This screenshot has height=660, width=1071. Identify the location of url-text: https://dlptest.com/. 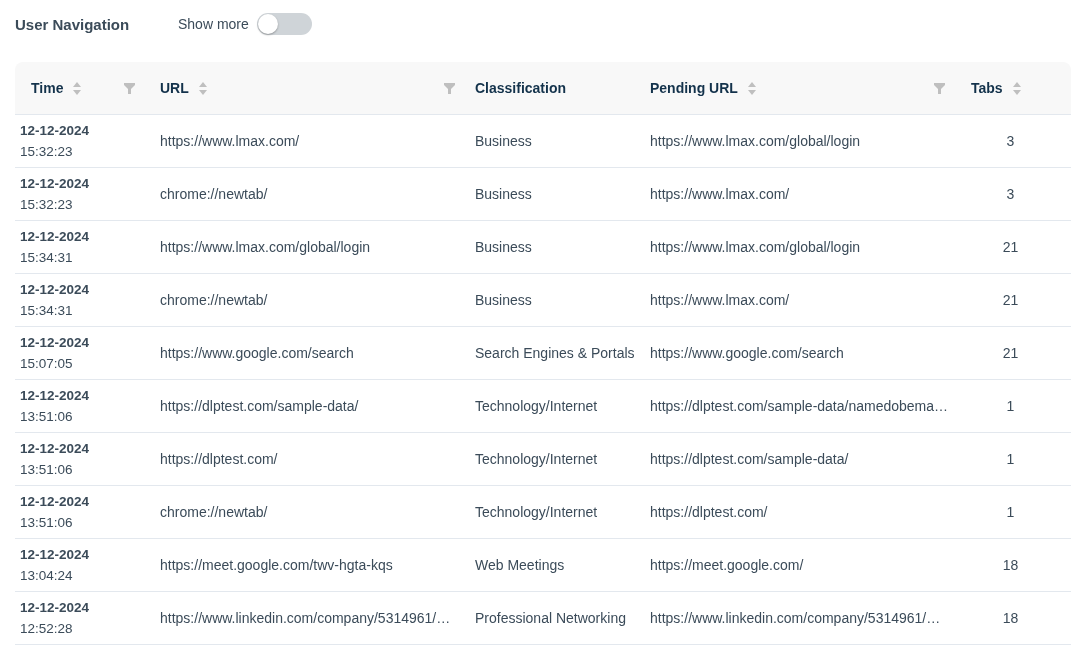
(219, 459).